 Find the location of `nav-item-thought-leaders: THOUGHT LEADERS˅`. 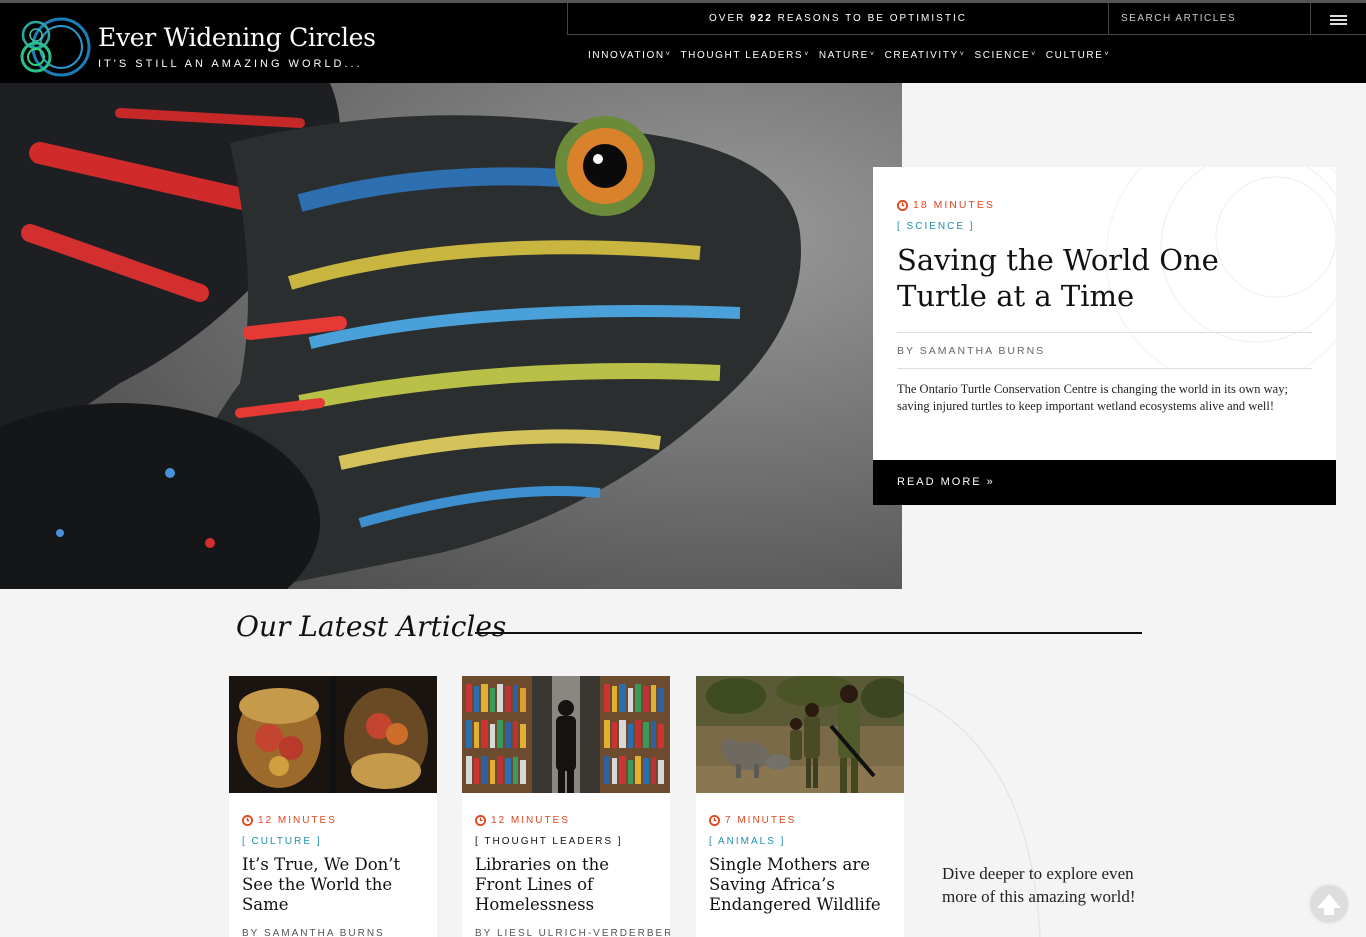

nav-item-thought-leaders: THOUGHT LEADERS˅ is located at coordinates (744, 55).